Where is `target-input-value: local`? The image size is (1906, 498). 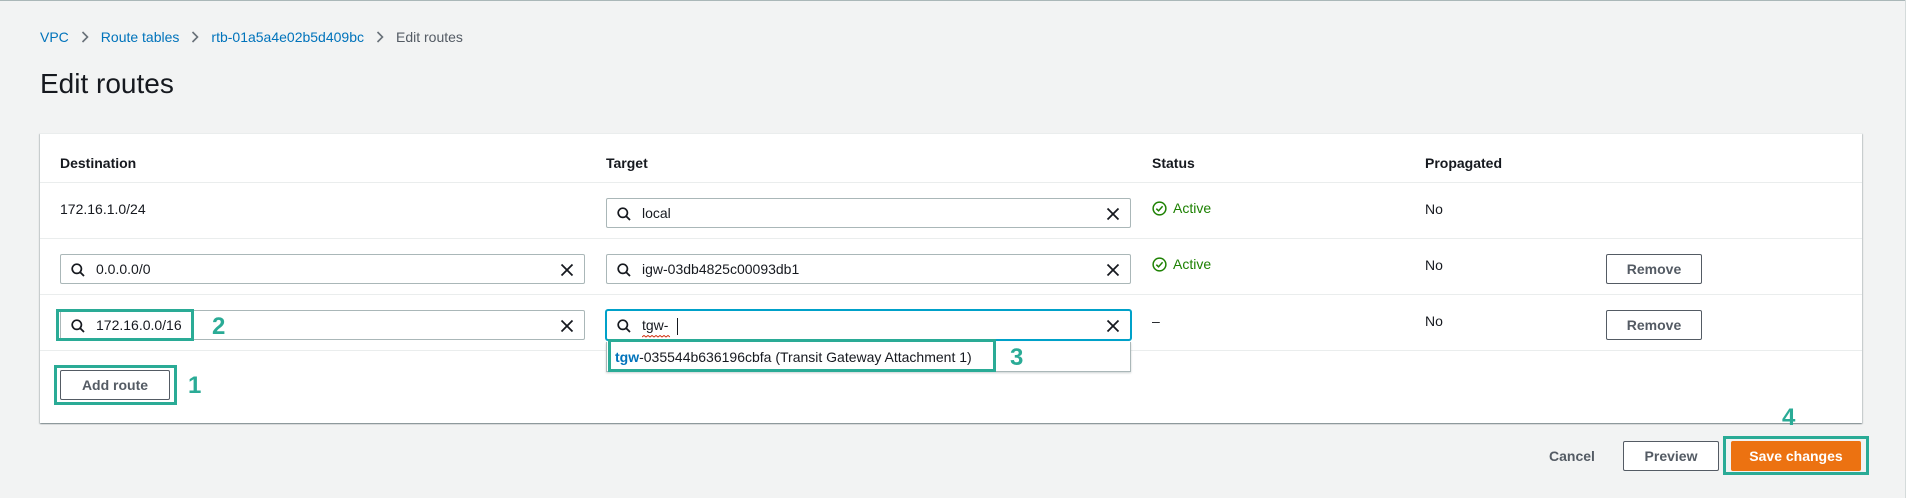 target-input-value: local is located at coordinates (656, 213).